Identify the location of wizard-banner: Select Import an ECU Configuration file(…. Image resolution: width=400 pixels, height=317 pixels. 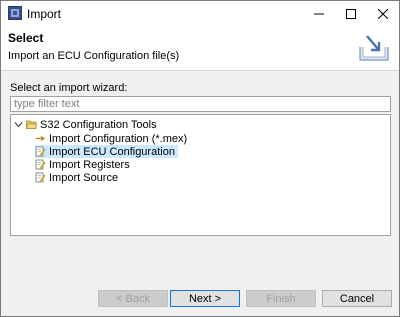
(200, 48).